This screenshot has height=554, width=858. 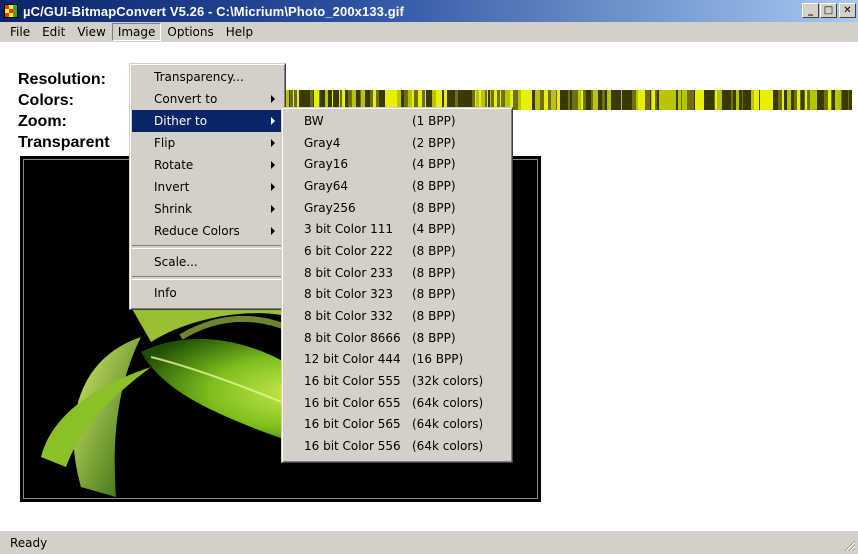 What do you see at coordinates (207, 143) in the screenshot?
I see `menu-item-flip: Flip` at bounding box center [207, 143].